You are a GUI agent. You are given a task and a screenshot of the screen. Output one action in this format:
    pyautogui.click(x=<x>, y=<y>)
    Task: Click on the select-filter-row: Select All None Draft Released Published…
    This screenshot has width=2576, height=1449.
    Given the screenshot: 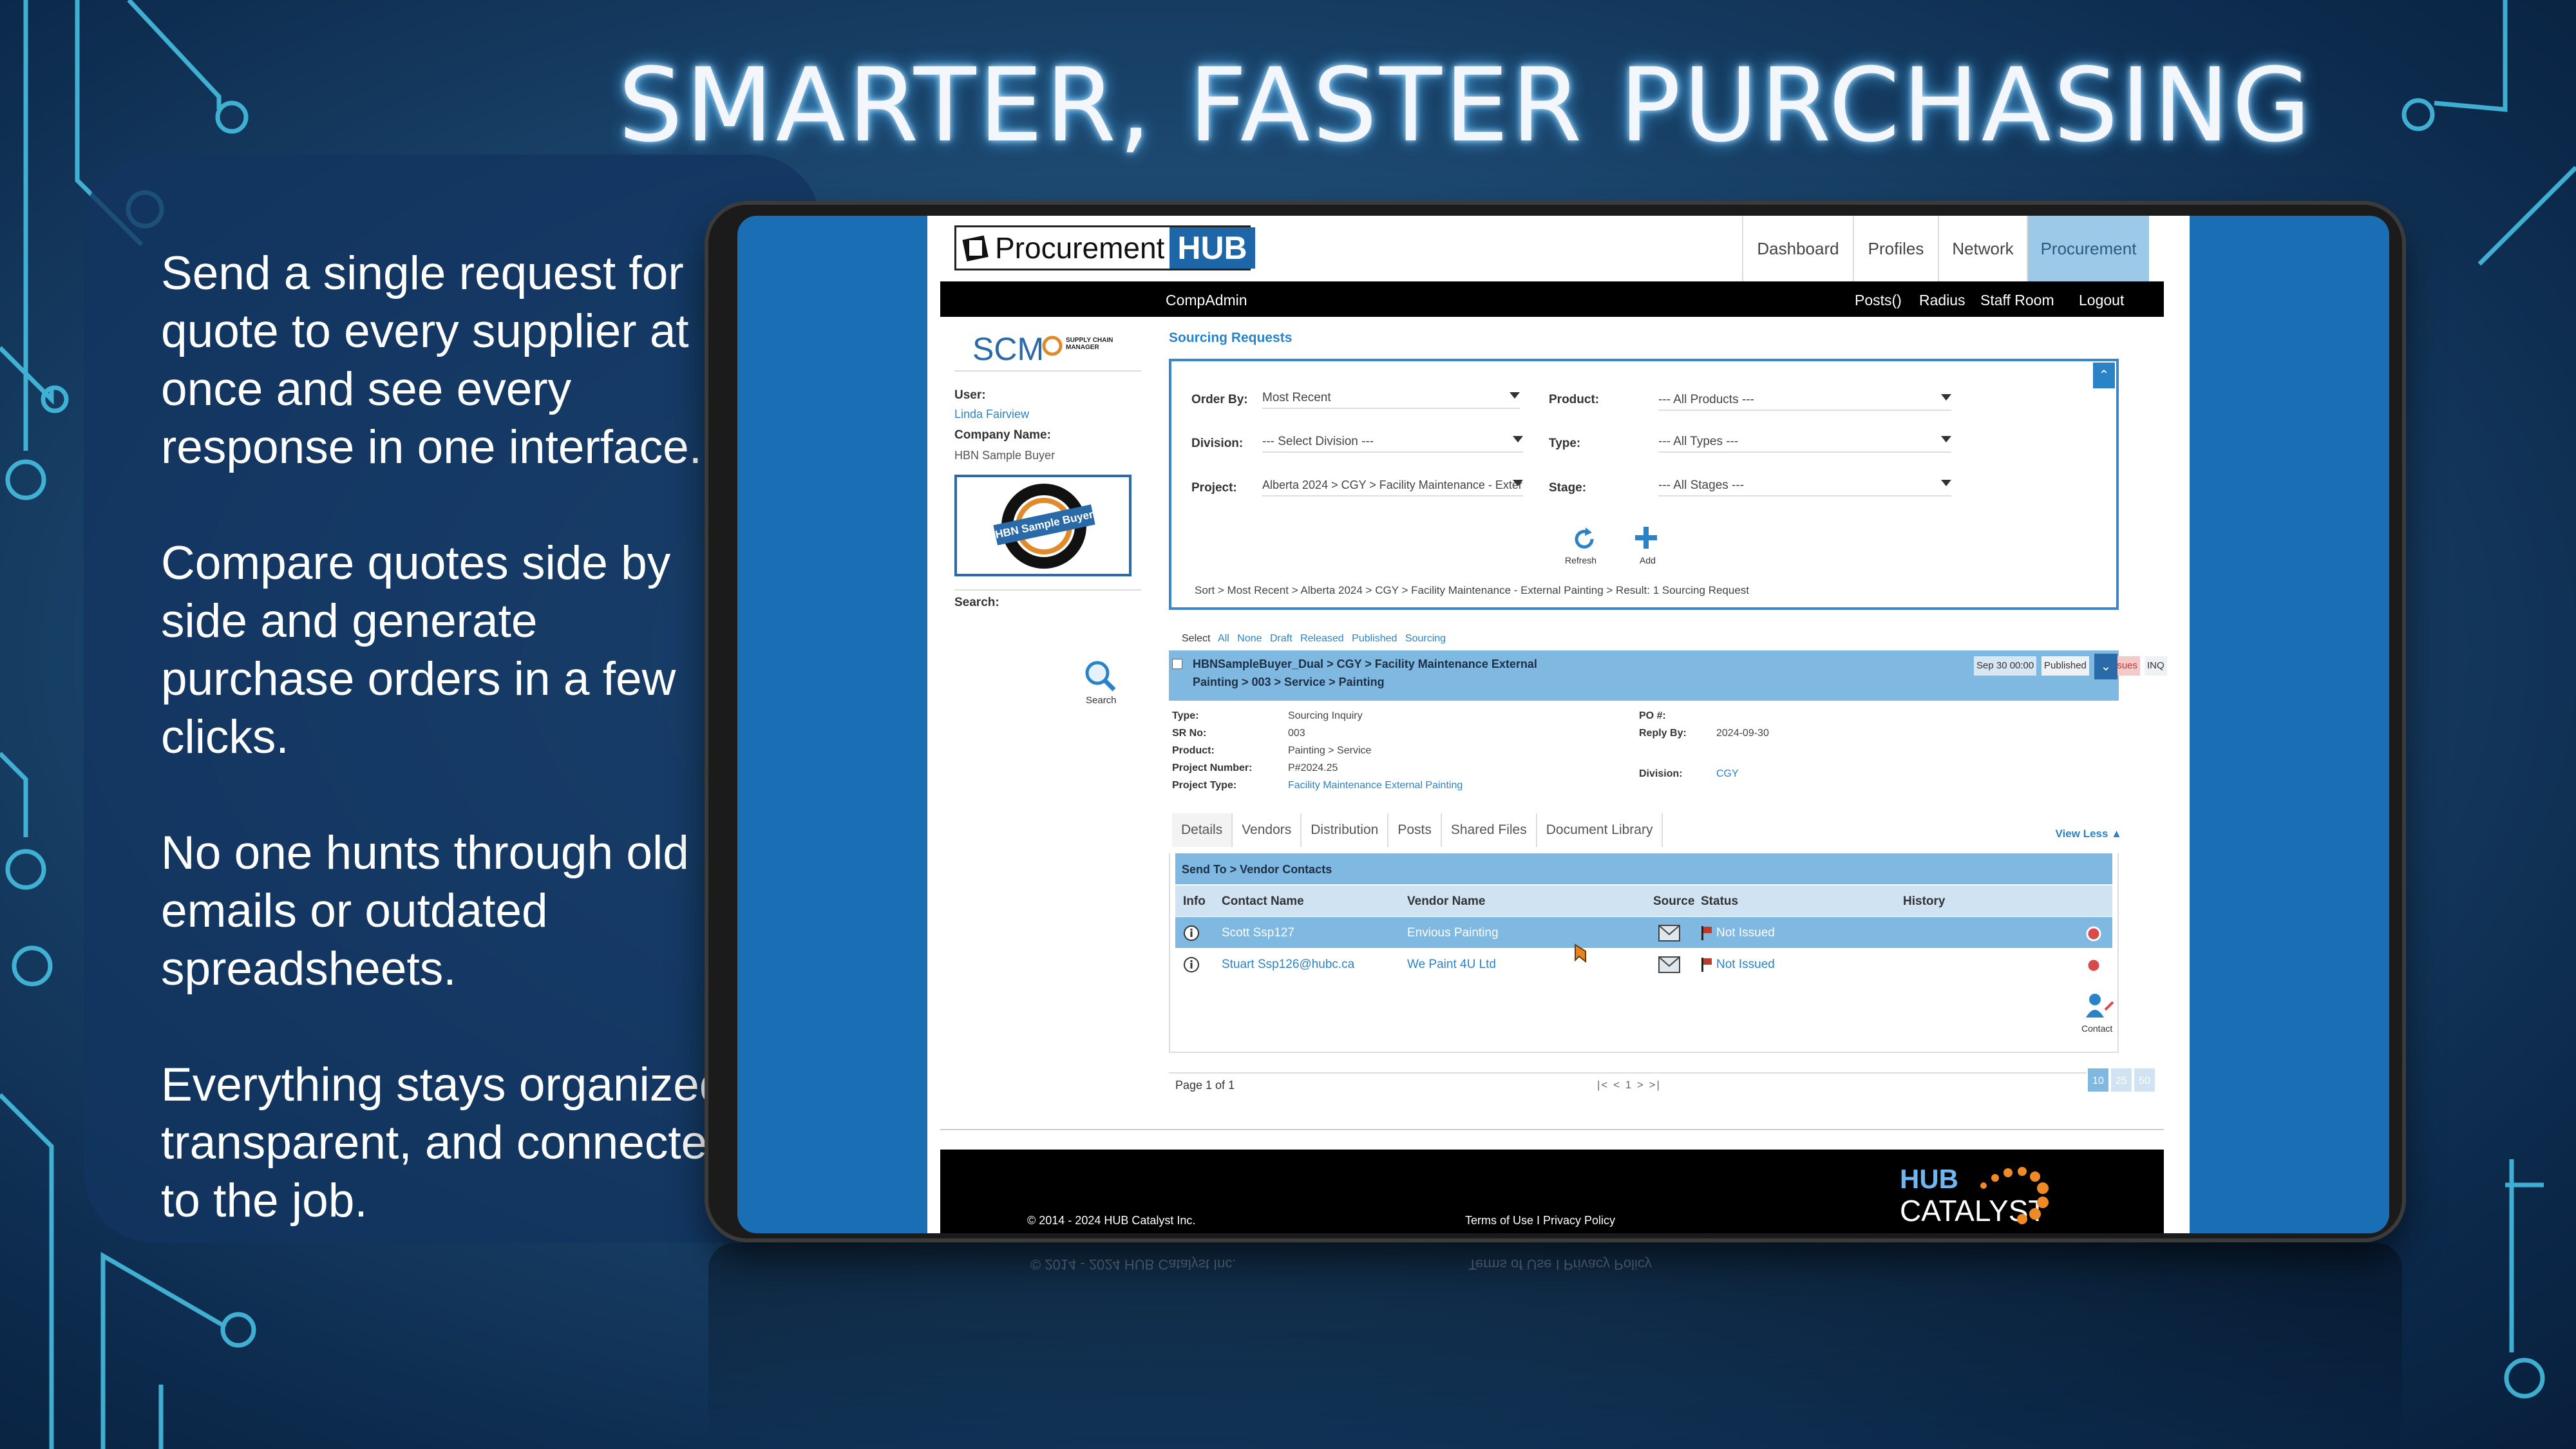 What is the action you would take?
    pyautogui.click(x=1314, y=639)
    